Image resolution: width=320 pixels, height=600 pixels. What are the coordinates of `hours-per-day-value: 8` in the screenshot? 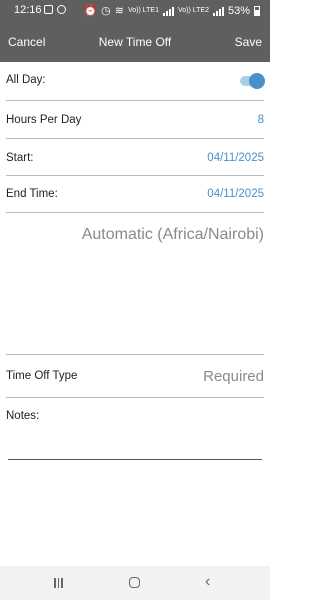 It's located at (261, 120).